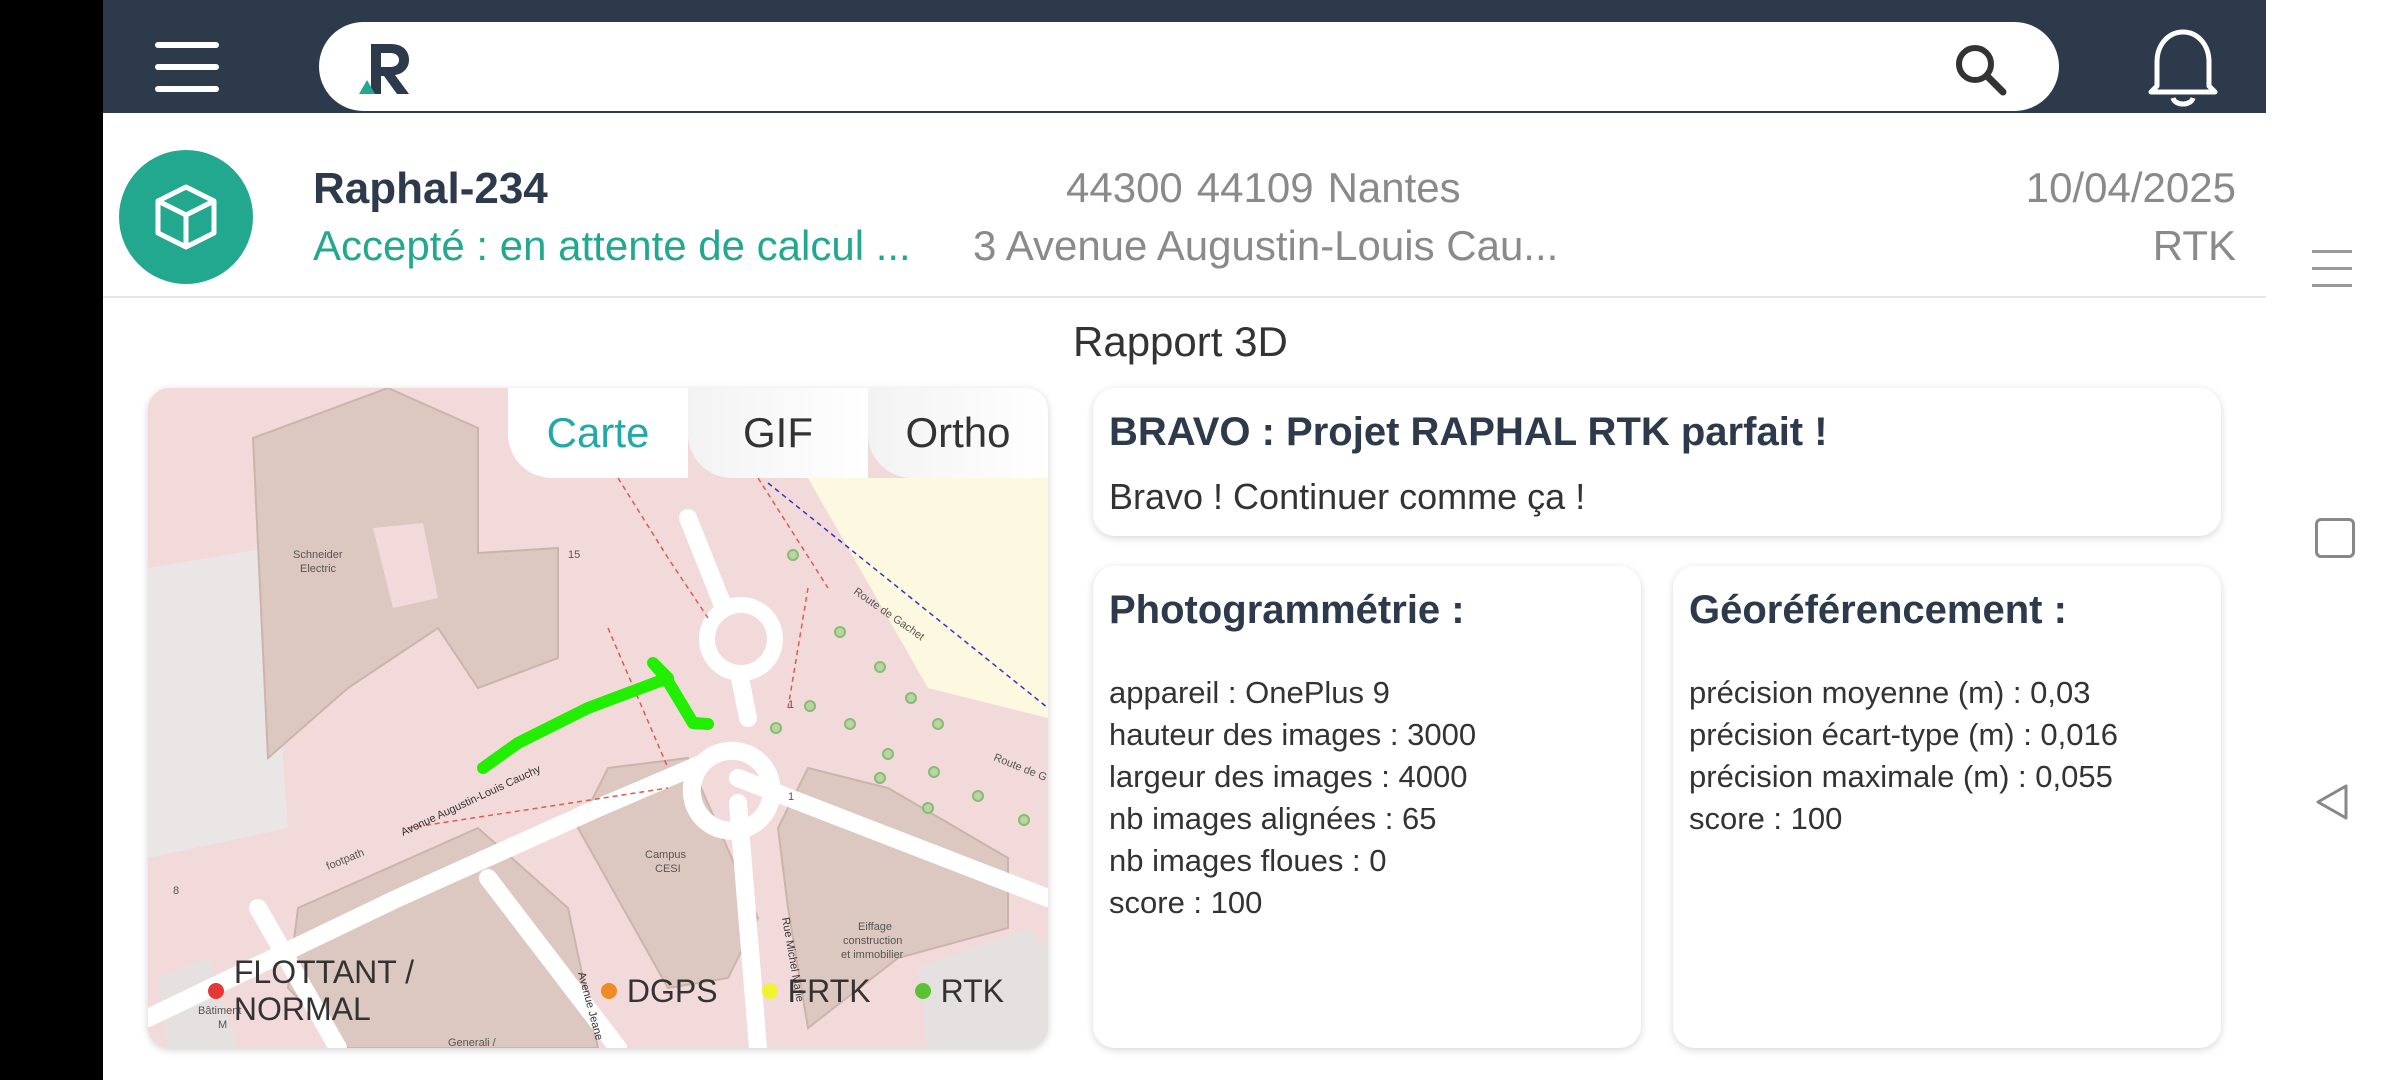 Image resolution: width=2400 pixels, height=1080 pixels. Describe the element at coordinates (1293, 734) in the screenshot. I see `photogrammetry-line: hauteur des images : 3000` at that location.